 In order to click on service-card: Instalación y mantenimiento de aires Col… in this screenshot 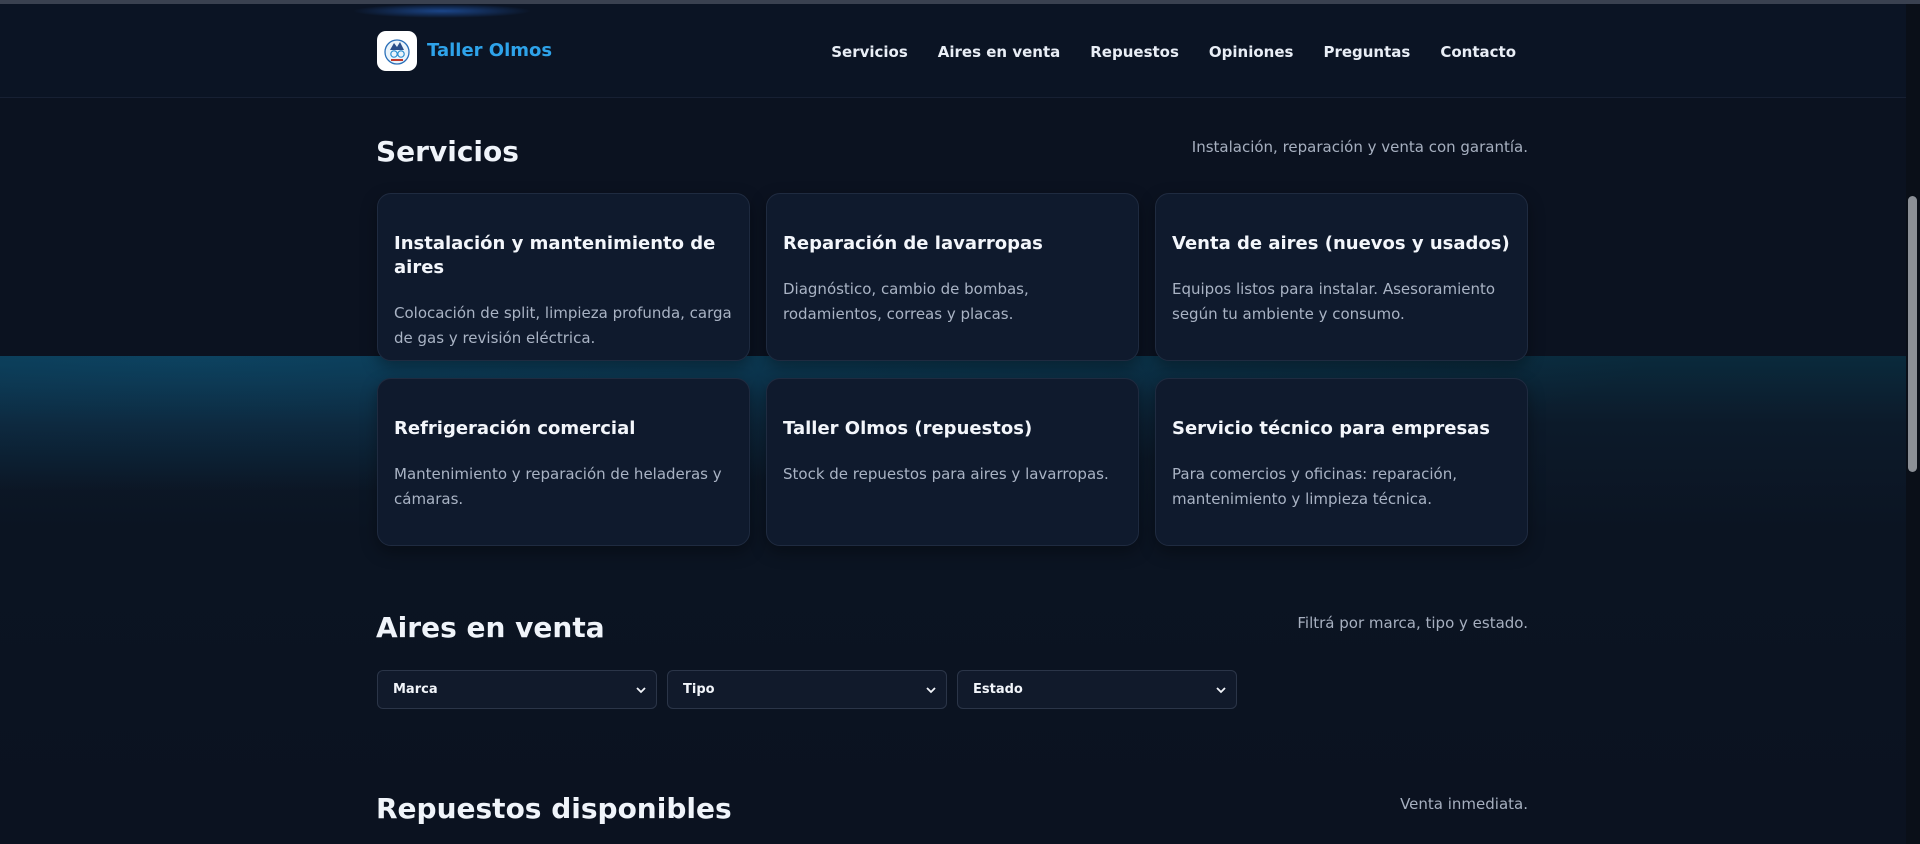, I will do `click(563, 277)`.